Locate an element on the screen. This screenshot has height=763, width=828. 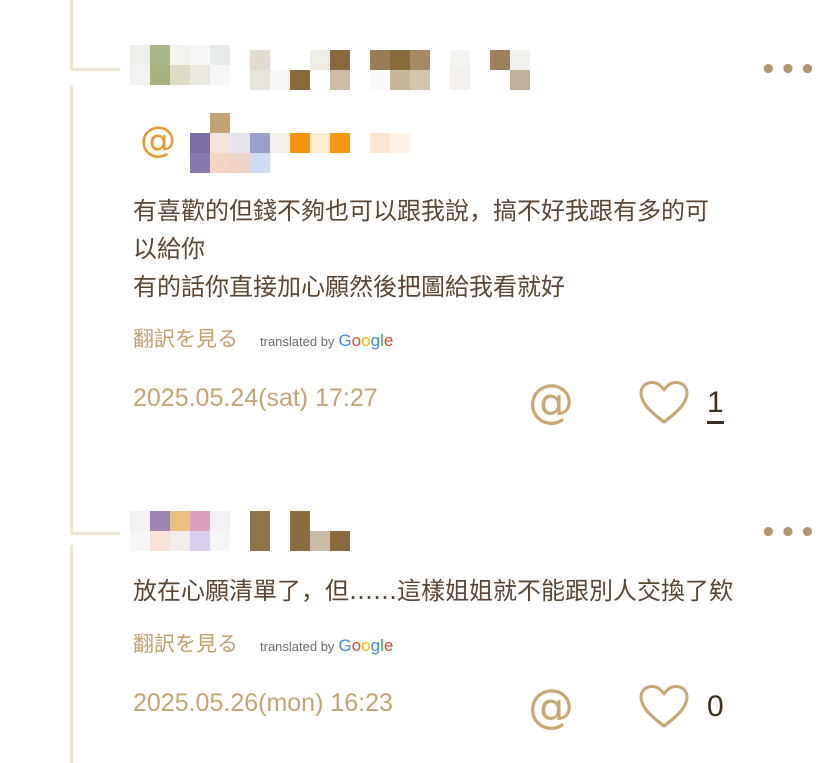
comment-timestamp: 2025.05.26(mon) 16:23 is located at coordinates (263, 703).